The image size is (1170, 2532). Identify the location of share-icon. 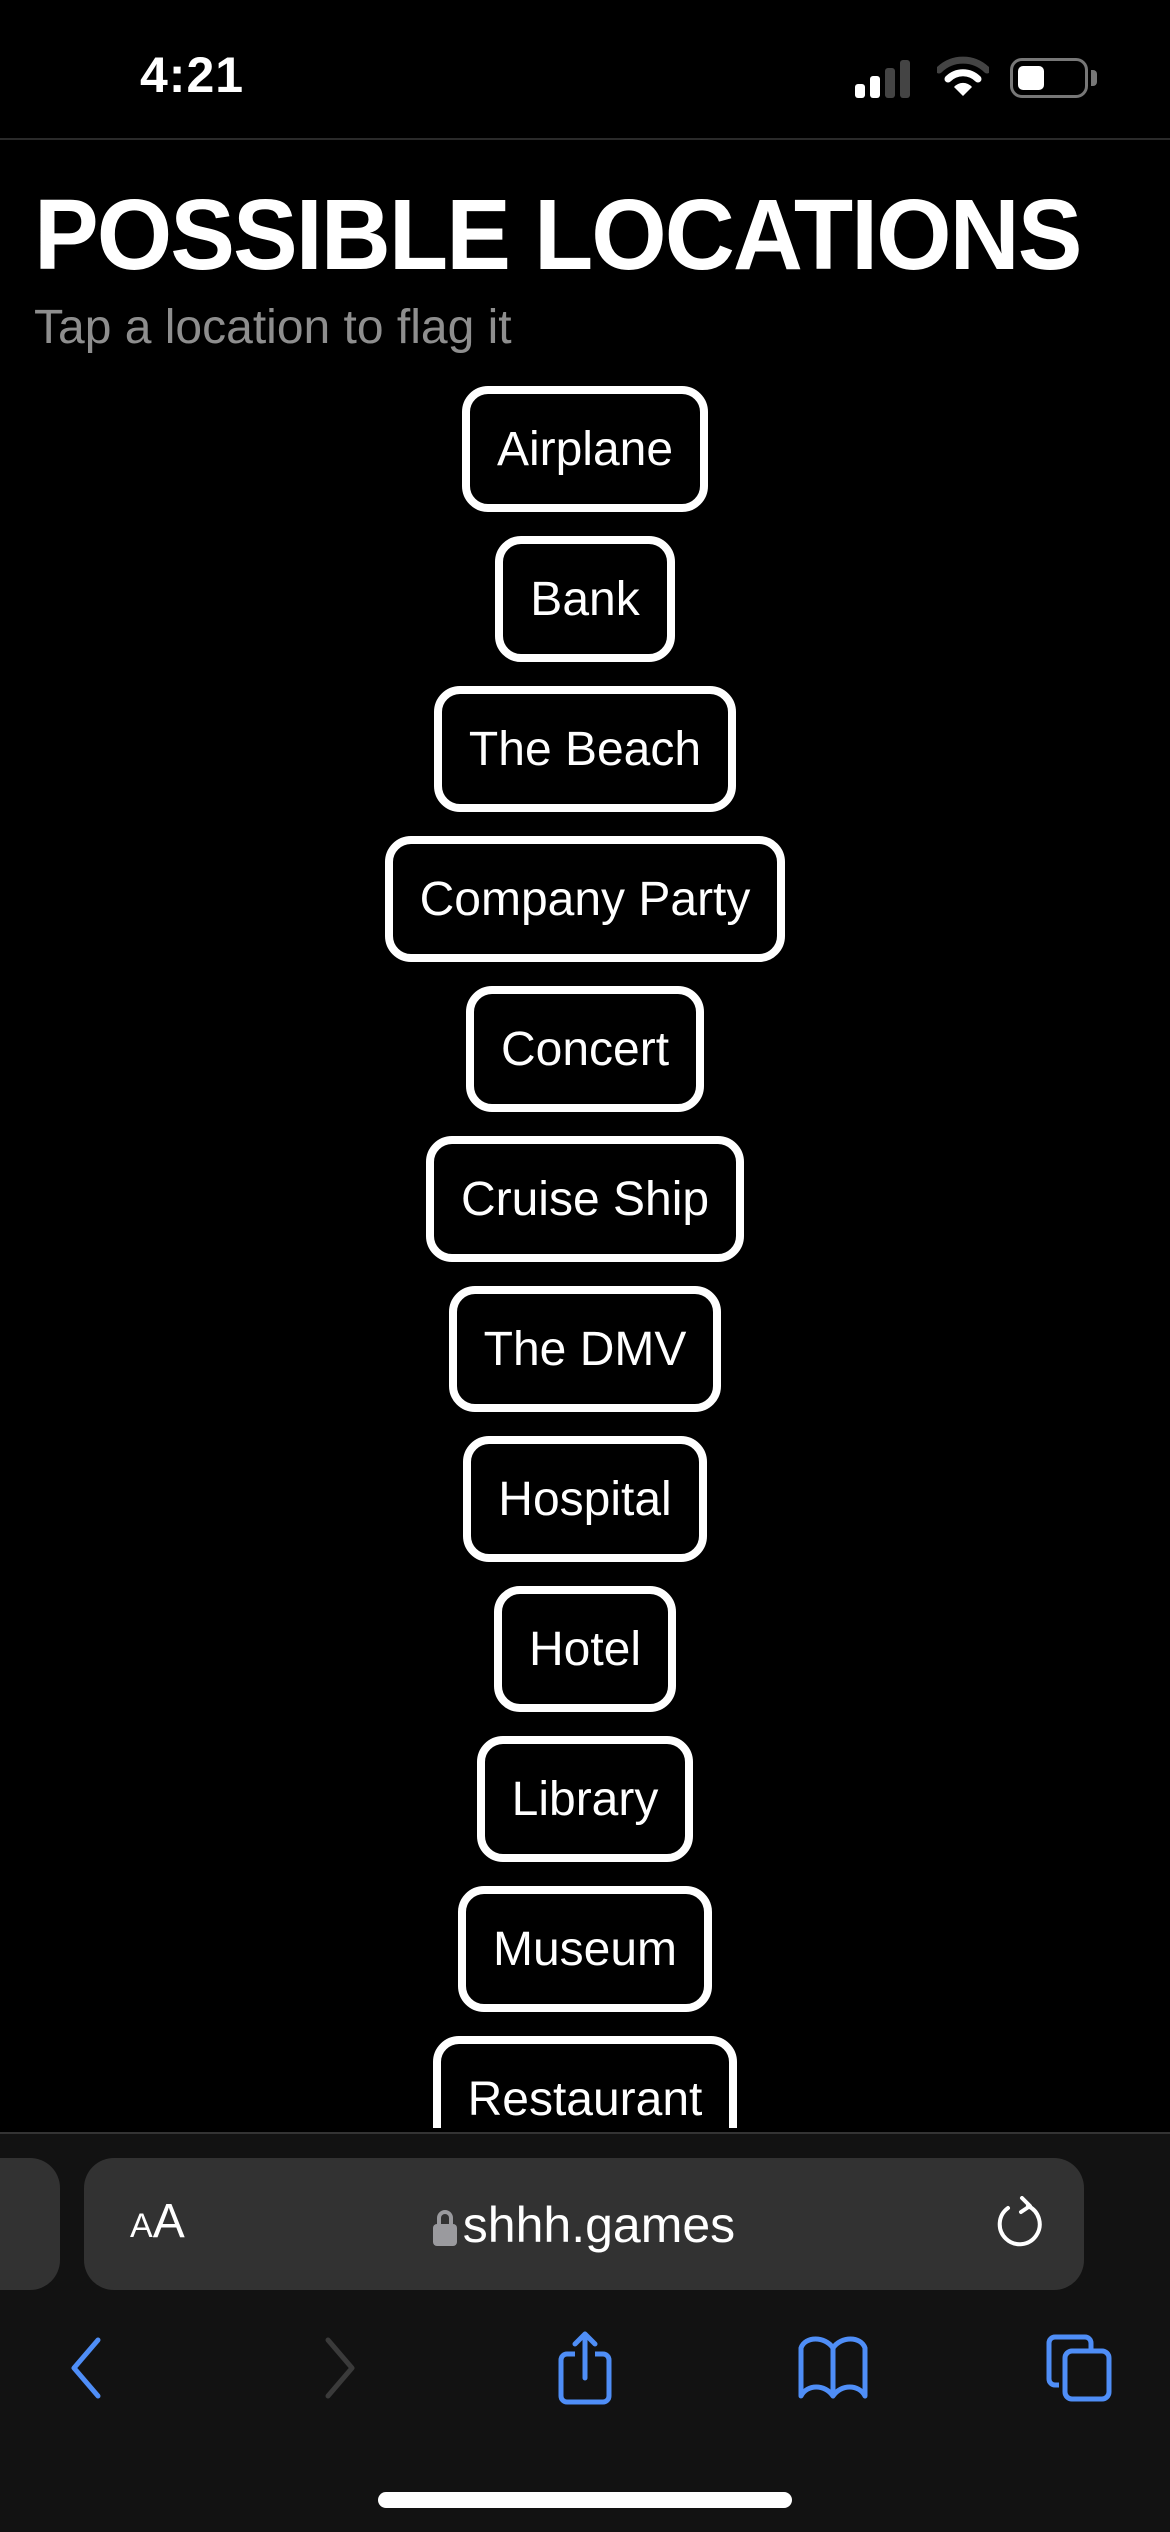
(585, 2368).